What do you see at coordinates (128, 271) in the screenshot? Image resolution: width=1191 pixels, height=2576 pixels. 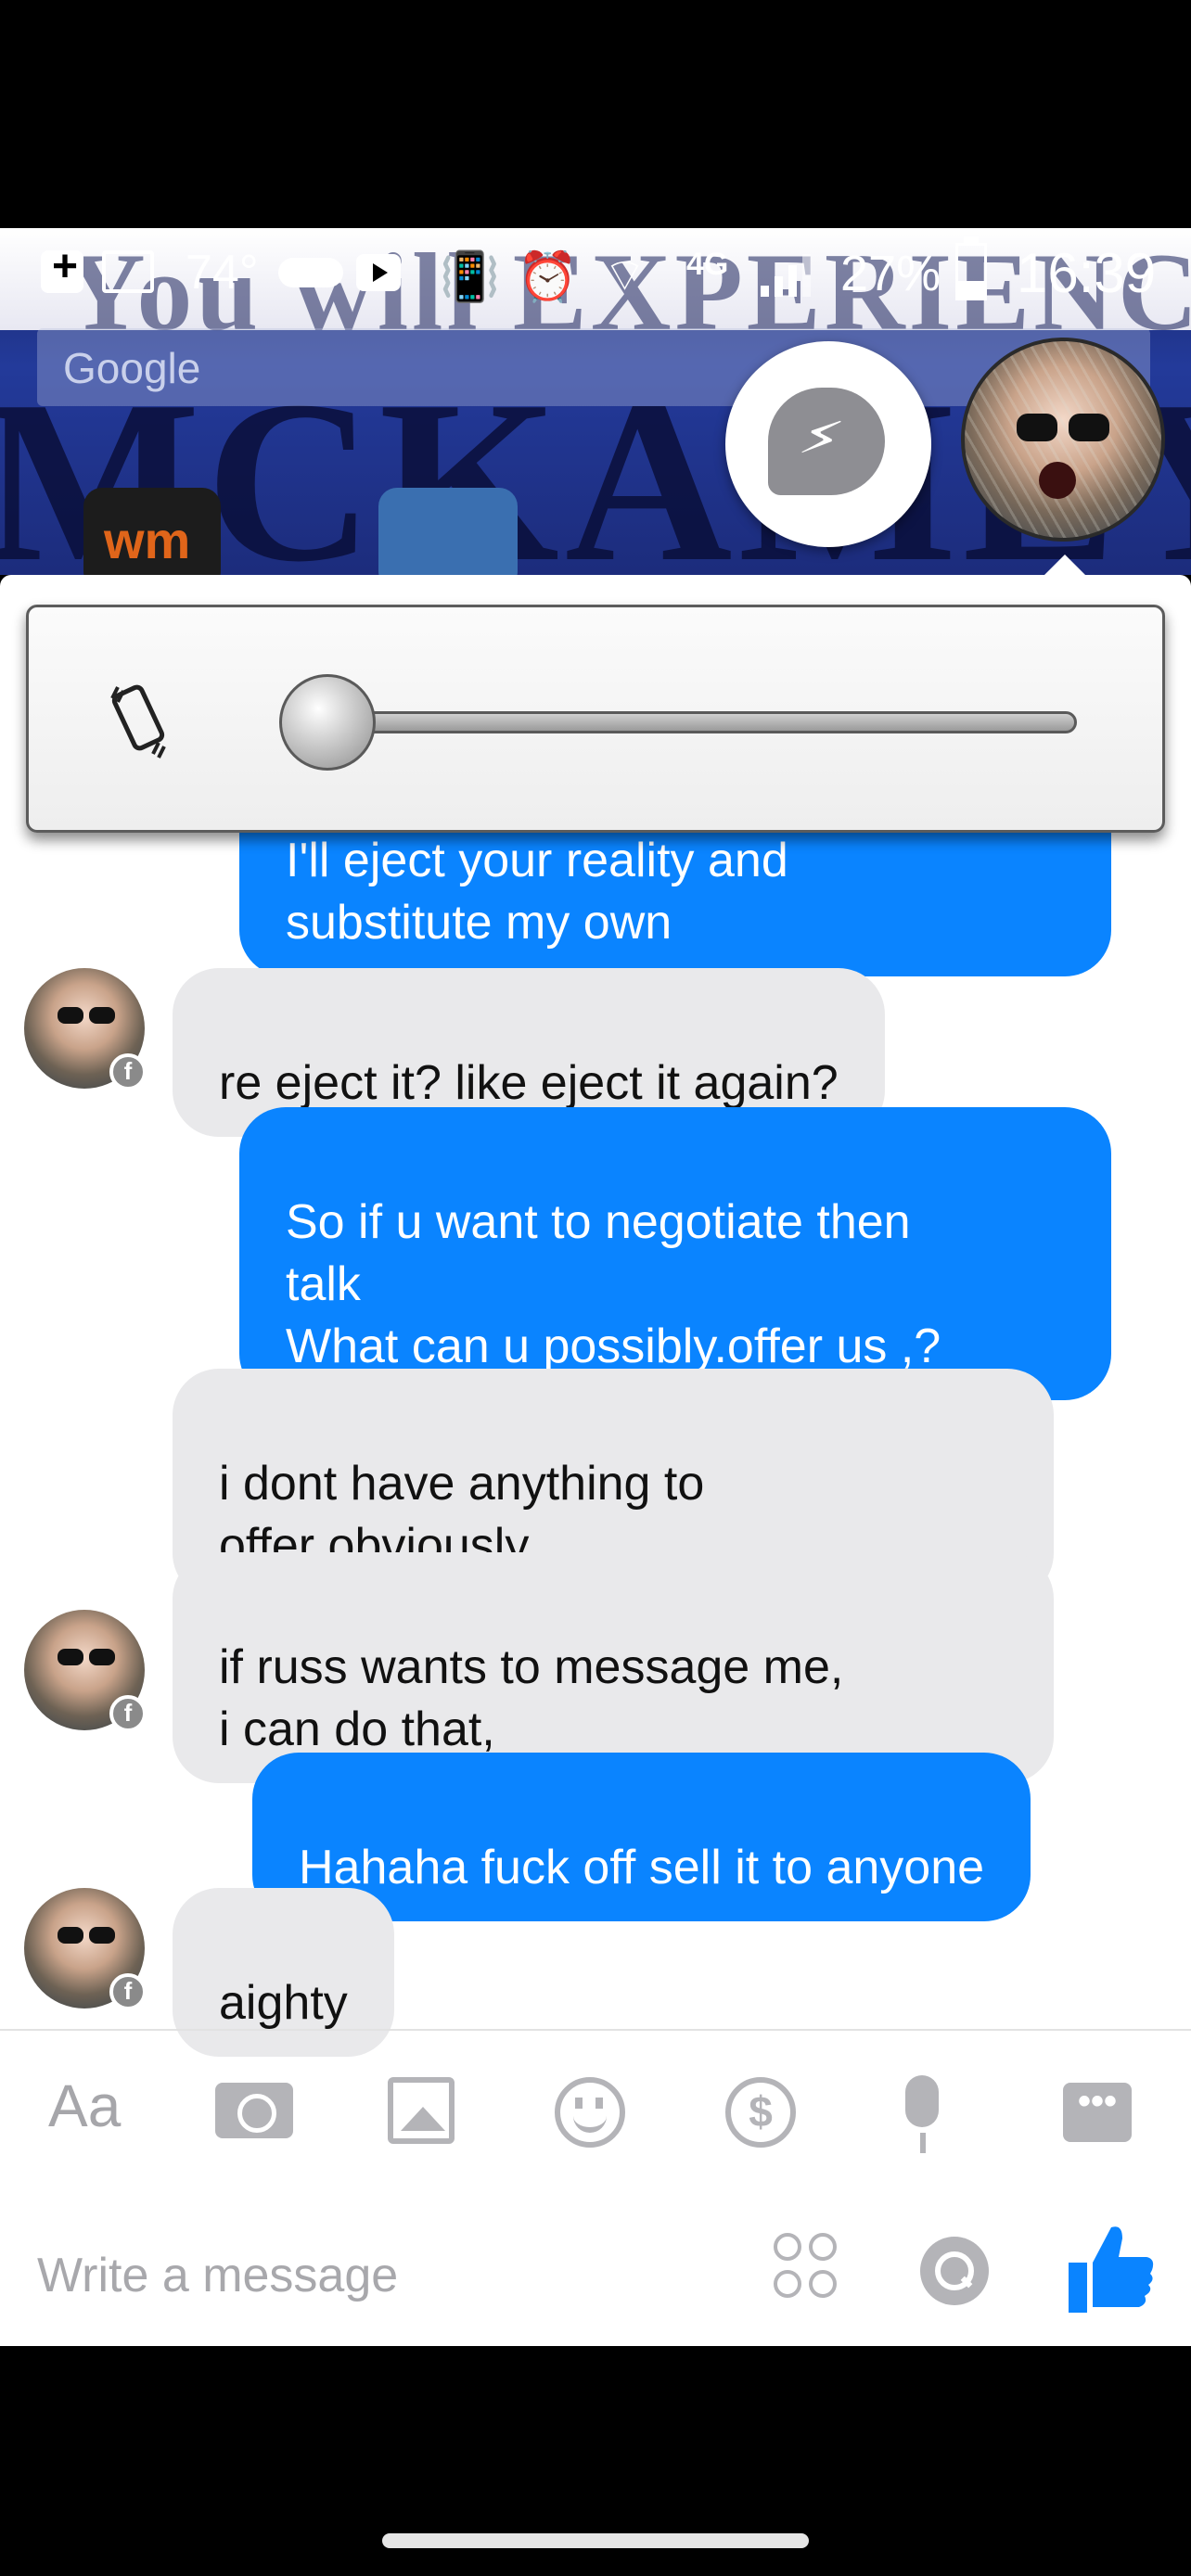 I see `image-notification-icon` at bounding box center [128, 271].